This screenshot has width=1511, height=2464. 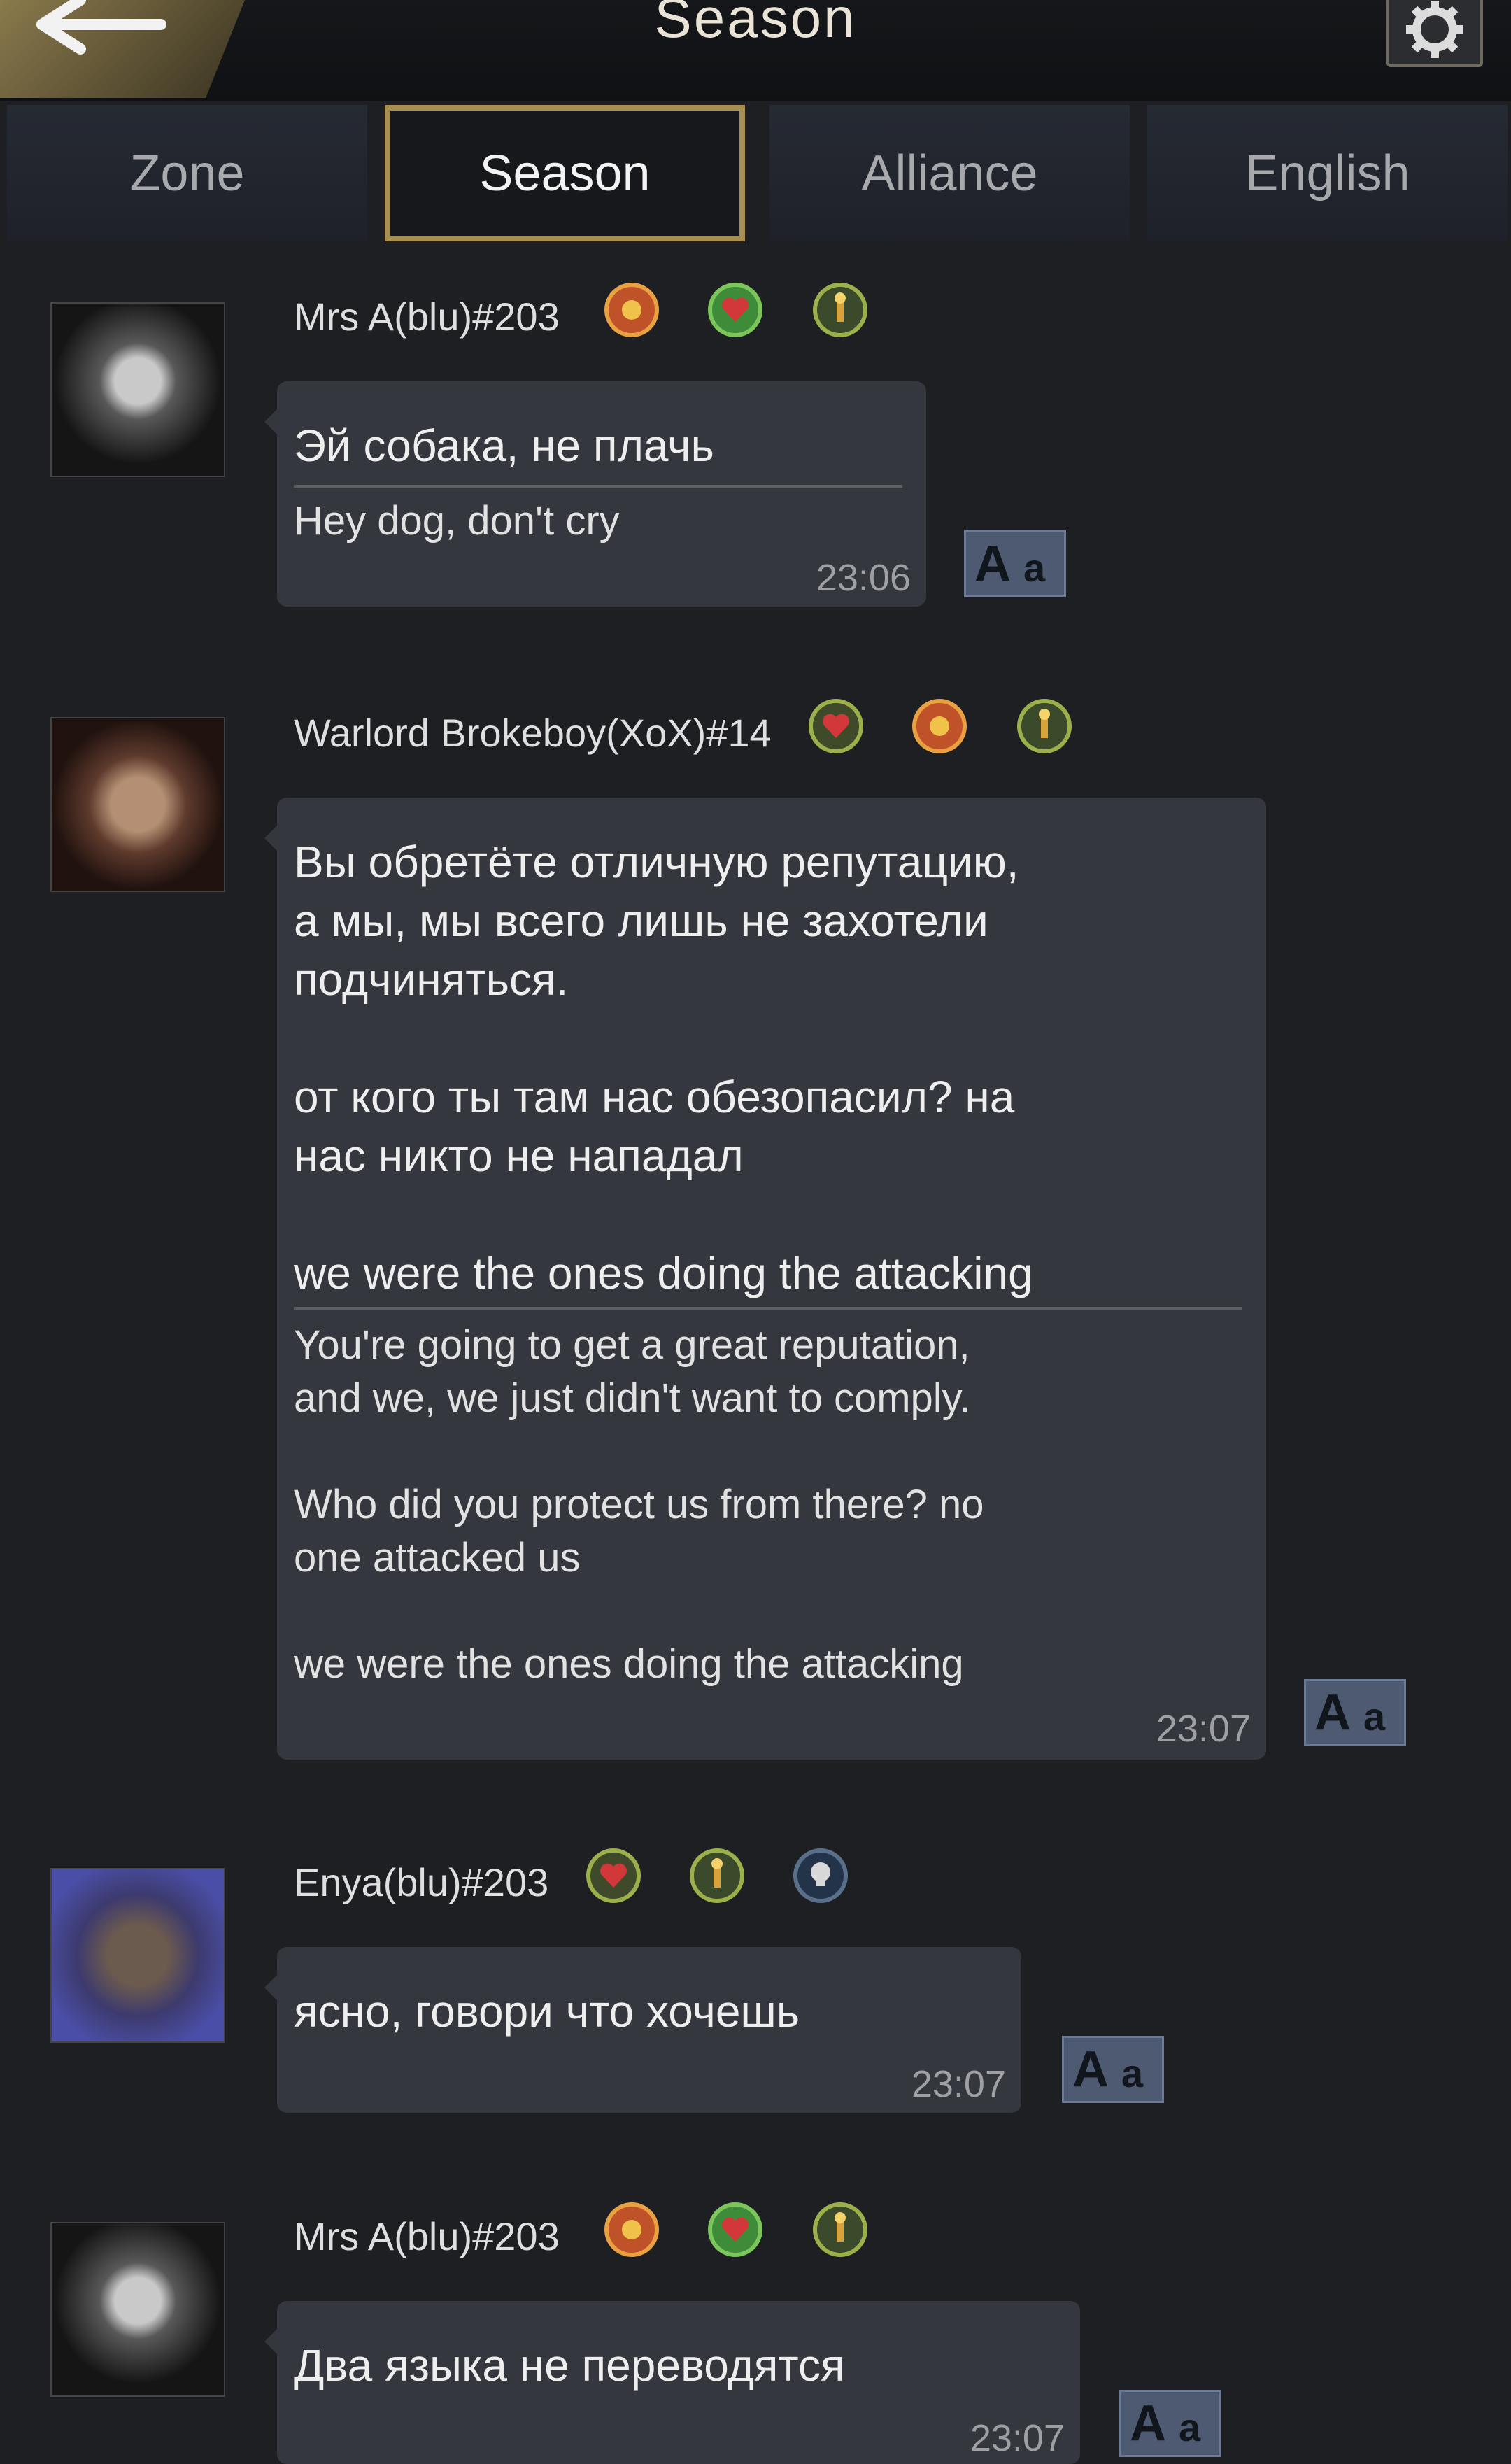 I want to click on channel-tabs: Zone Season Alliance English, so click(x=757, y=173).